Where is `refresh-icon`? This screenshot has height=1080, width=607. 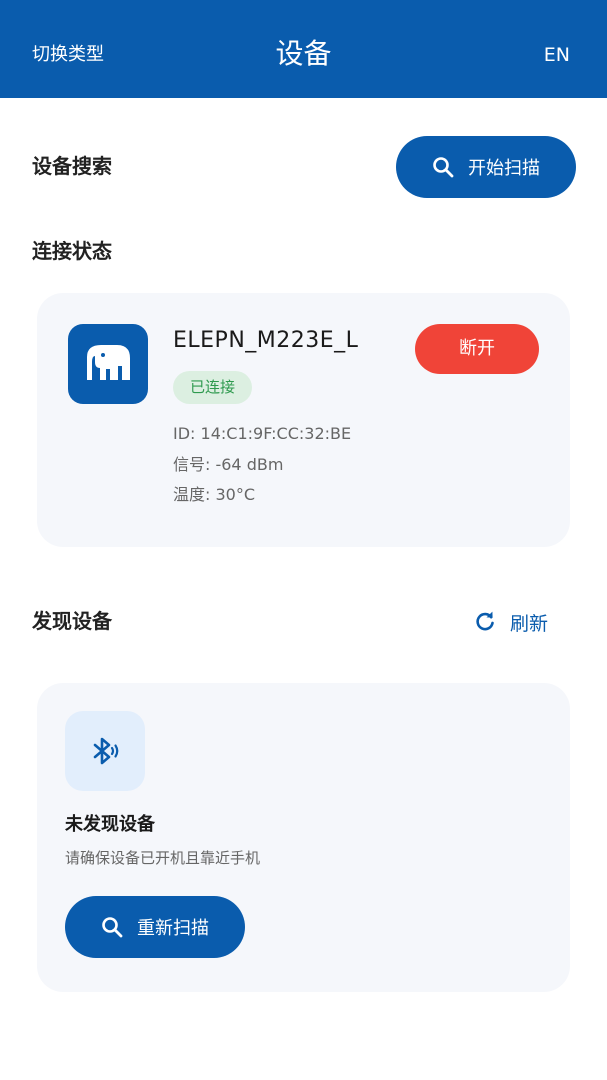 refresh-icon is located at coordinates (485, 621).